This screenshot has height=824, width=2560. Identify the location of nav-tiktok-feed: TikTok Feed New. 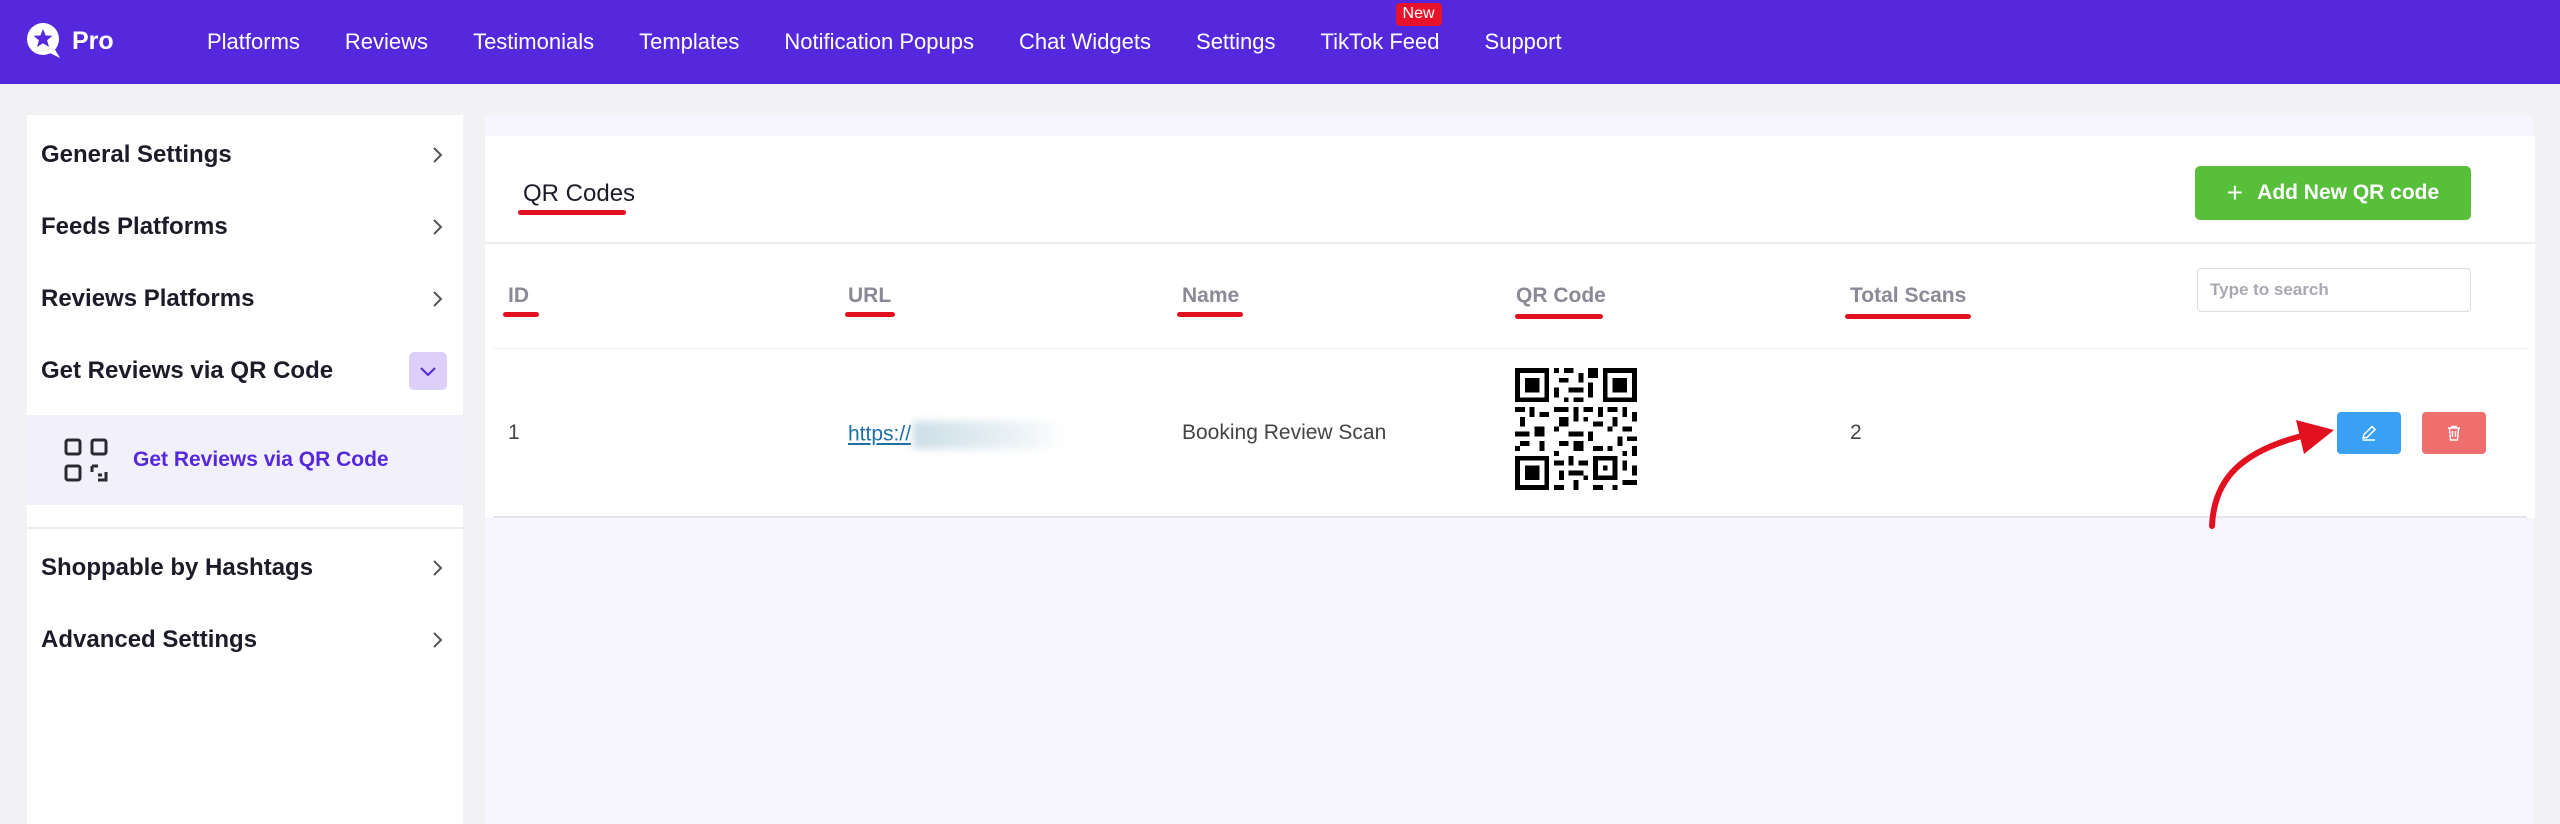
(1381, 29).